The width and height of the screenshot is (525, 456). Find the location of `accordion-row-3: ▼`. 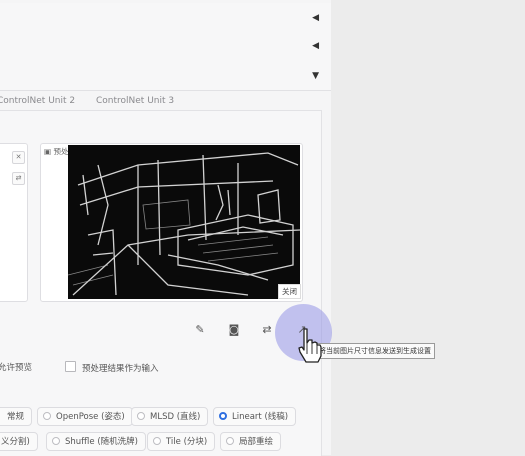

accordion-row-3: ▼ is located at coordinates (165, 75).